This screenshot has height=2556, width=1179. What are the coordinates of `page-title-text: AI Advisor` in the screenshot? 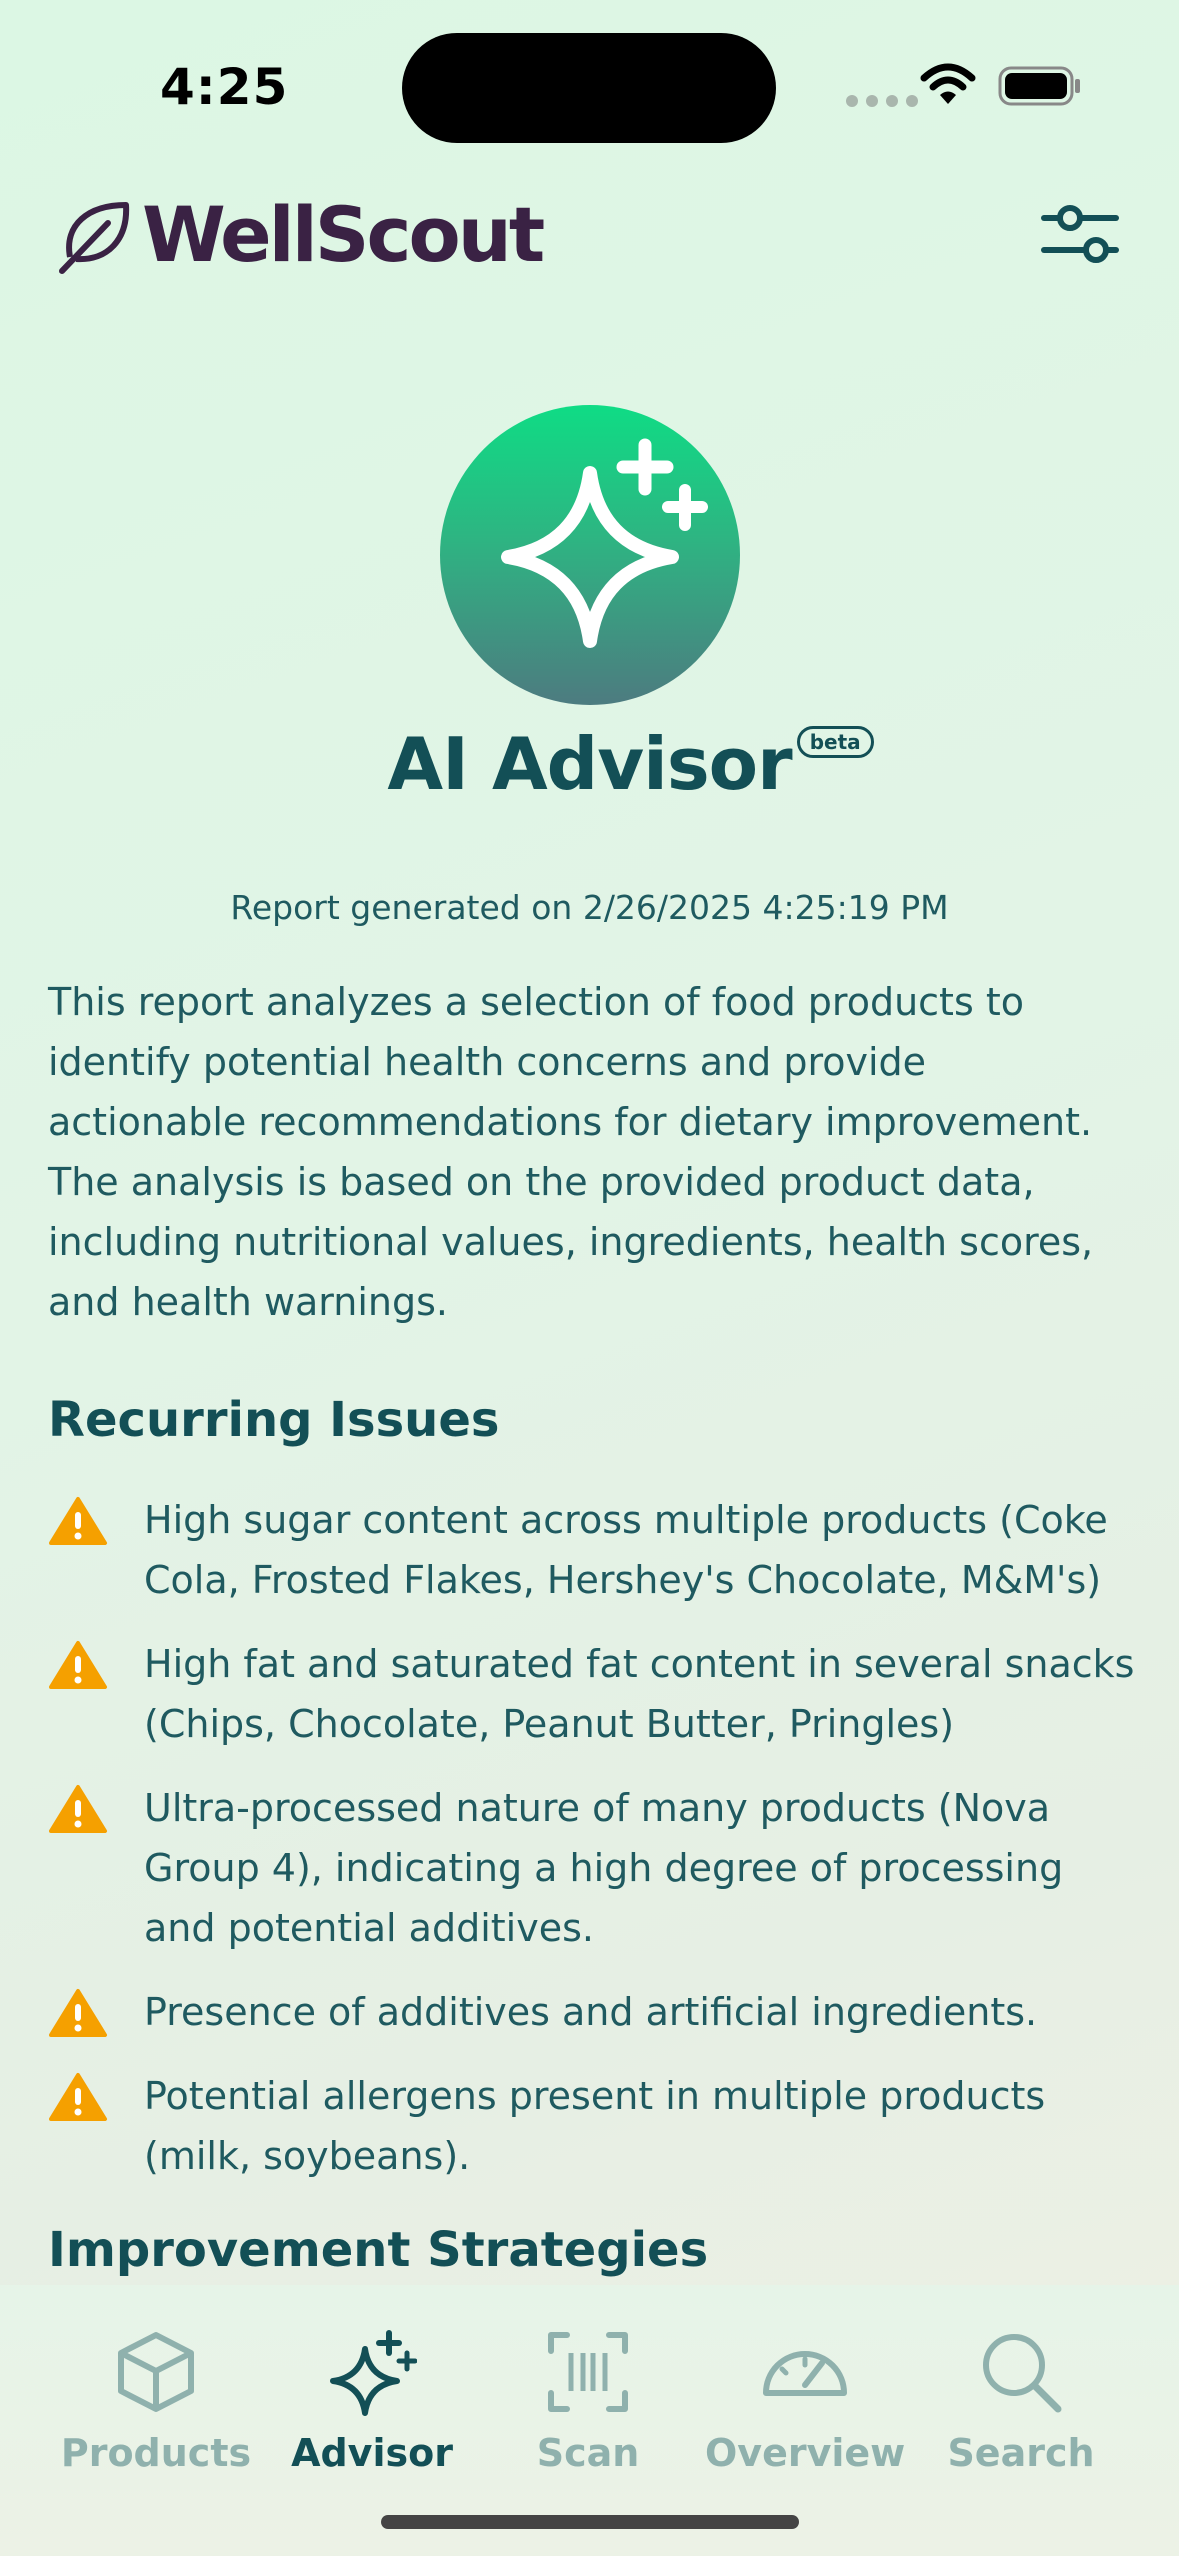 It's located at (589, 764).